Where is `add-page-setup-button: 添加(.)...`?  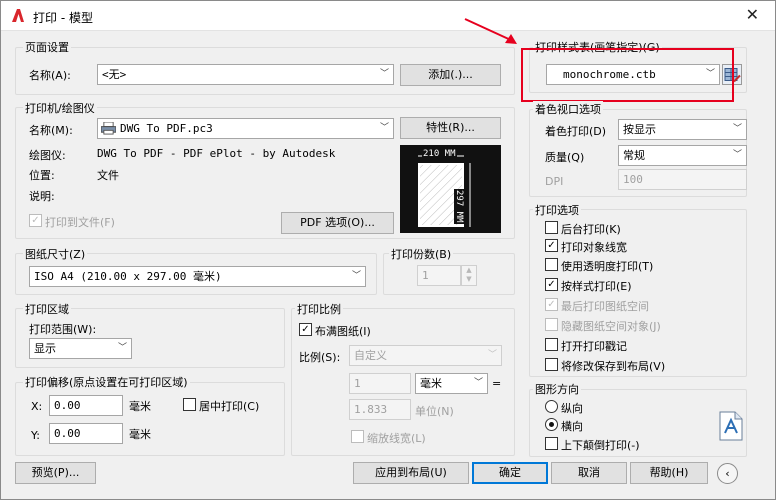
add-page-setup-button: 添加(.)... is located at coordinates (450, 75).